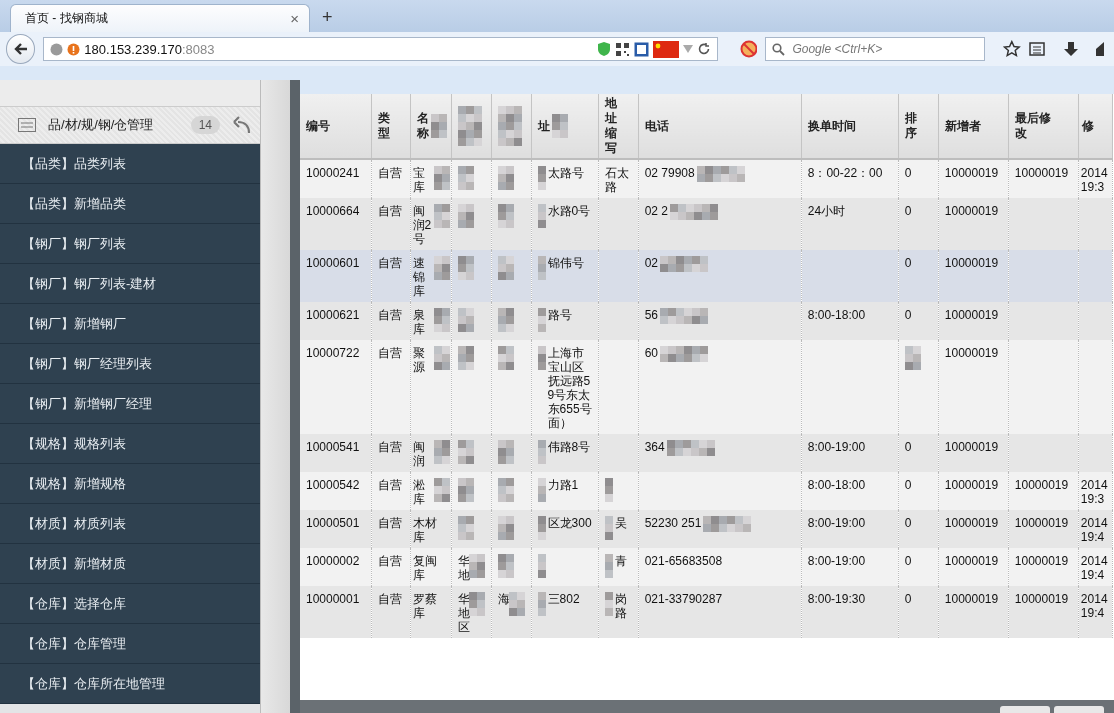  What do you see at coordinates (327, 19) in the screenshot?
I see `new-tab-button: +` at bounding box center [327, 19].